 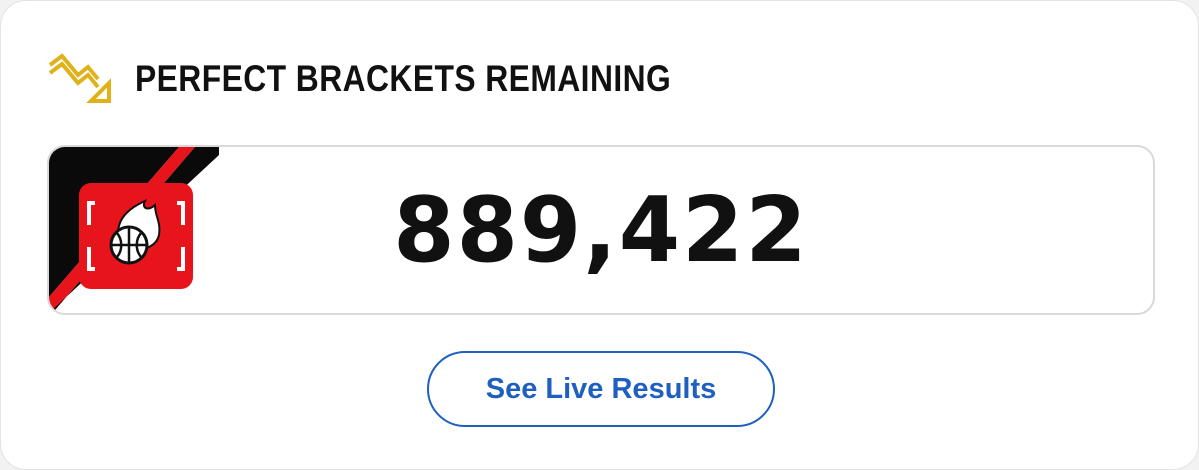 I want to click on see-live-results-button: See Live Results, so click(x=601, y=389).